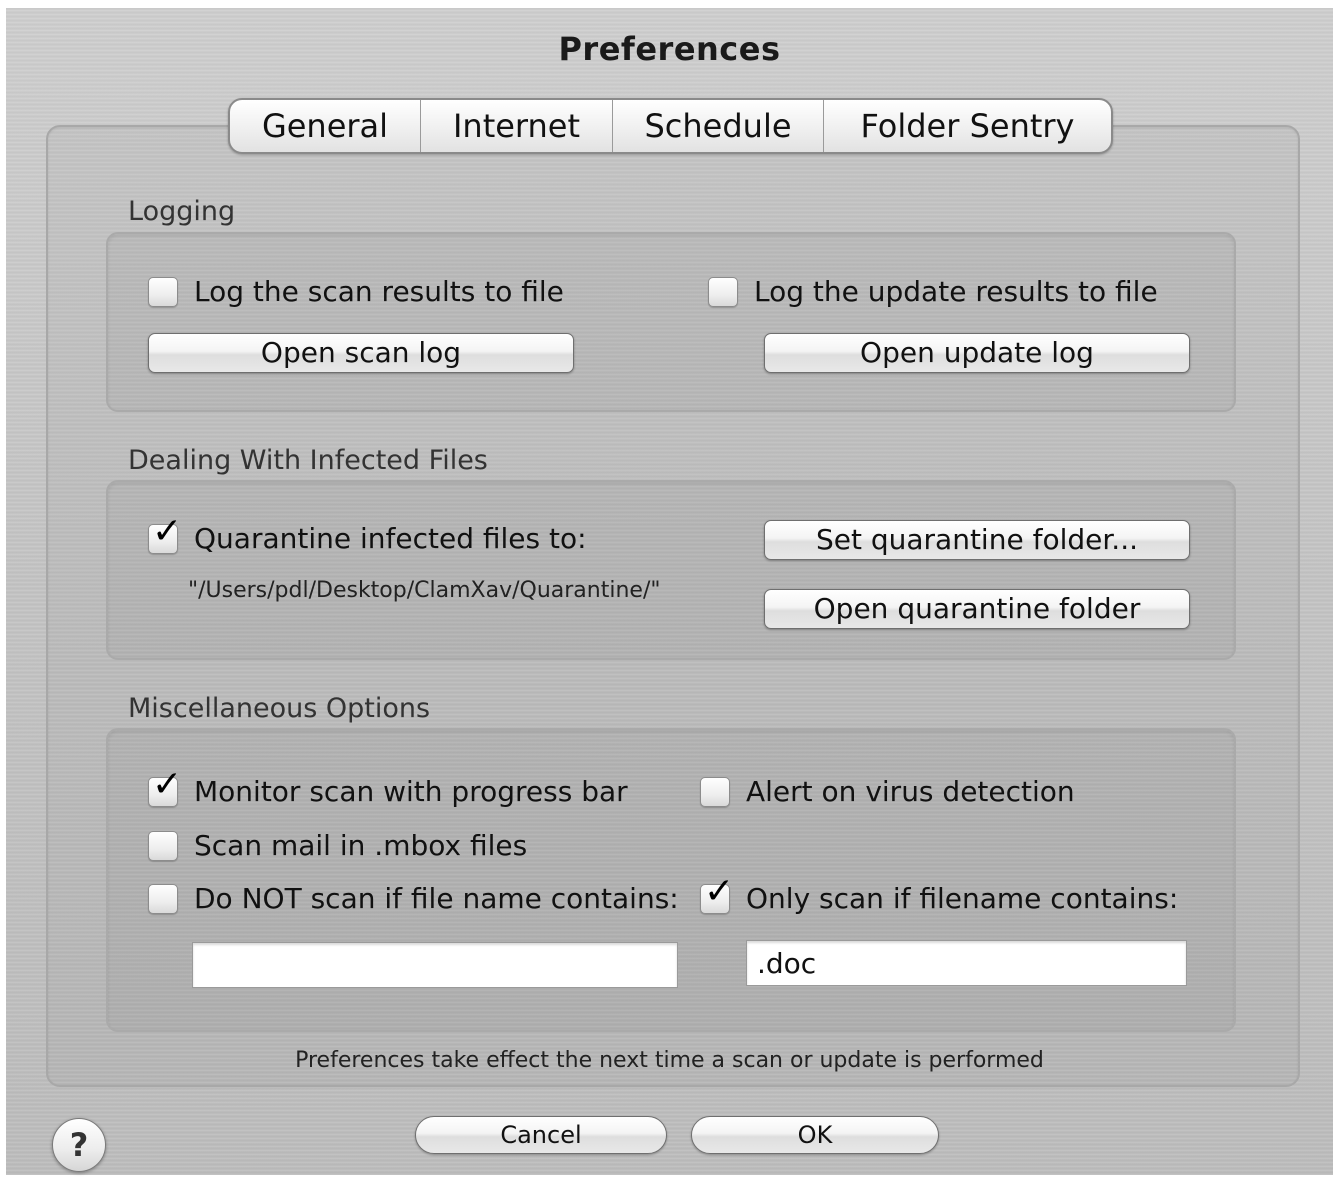 This screenshot has height=1179, width=1339. I want to click on quarantine-path: "/Users/pdl/Desktop/ClamXav/Quarantine/", so click(424, 590).